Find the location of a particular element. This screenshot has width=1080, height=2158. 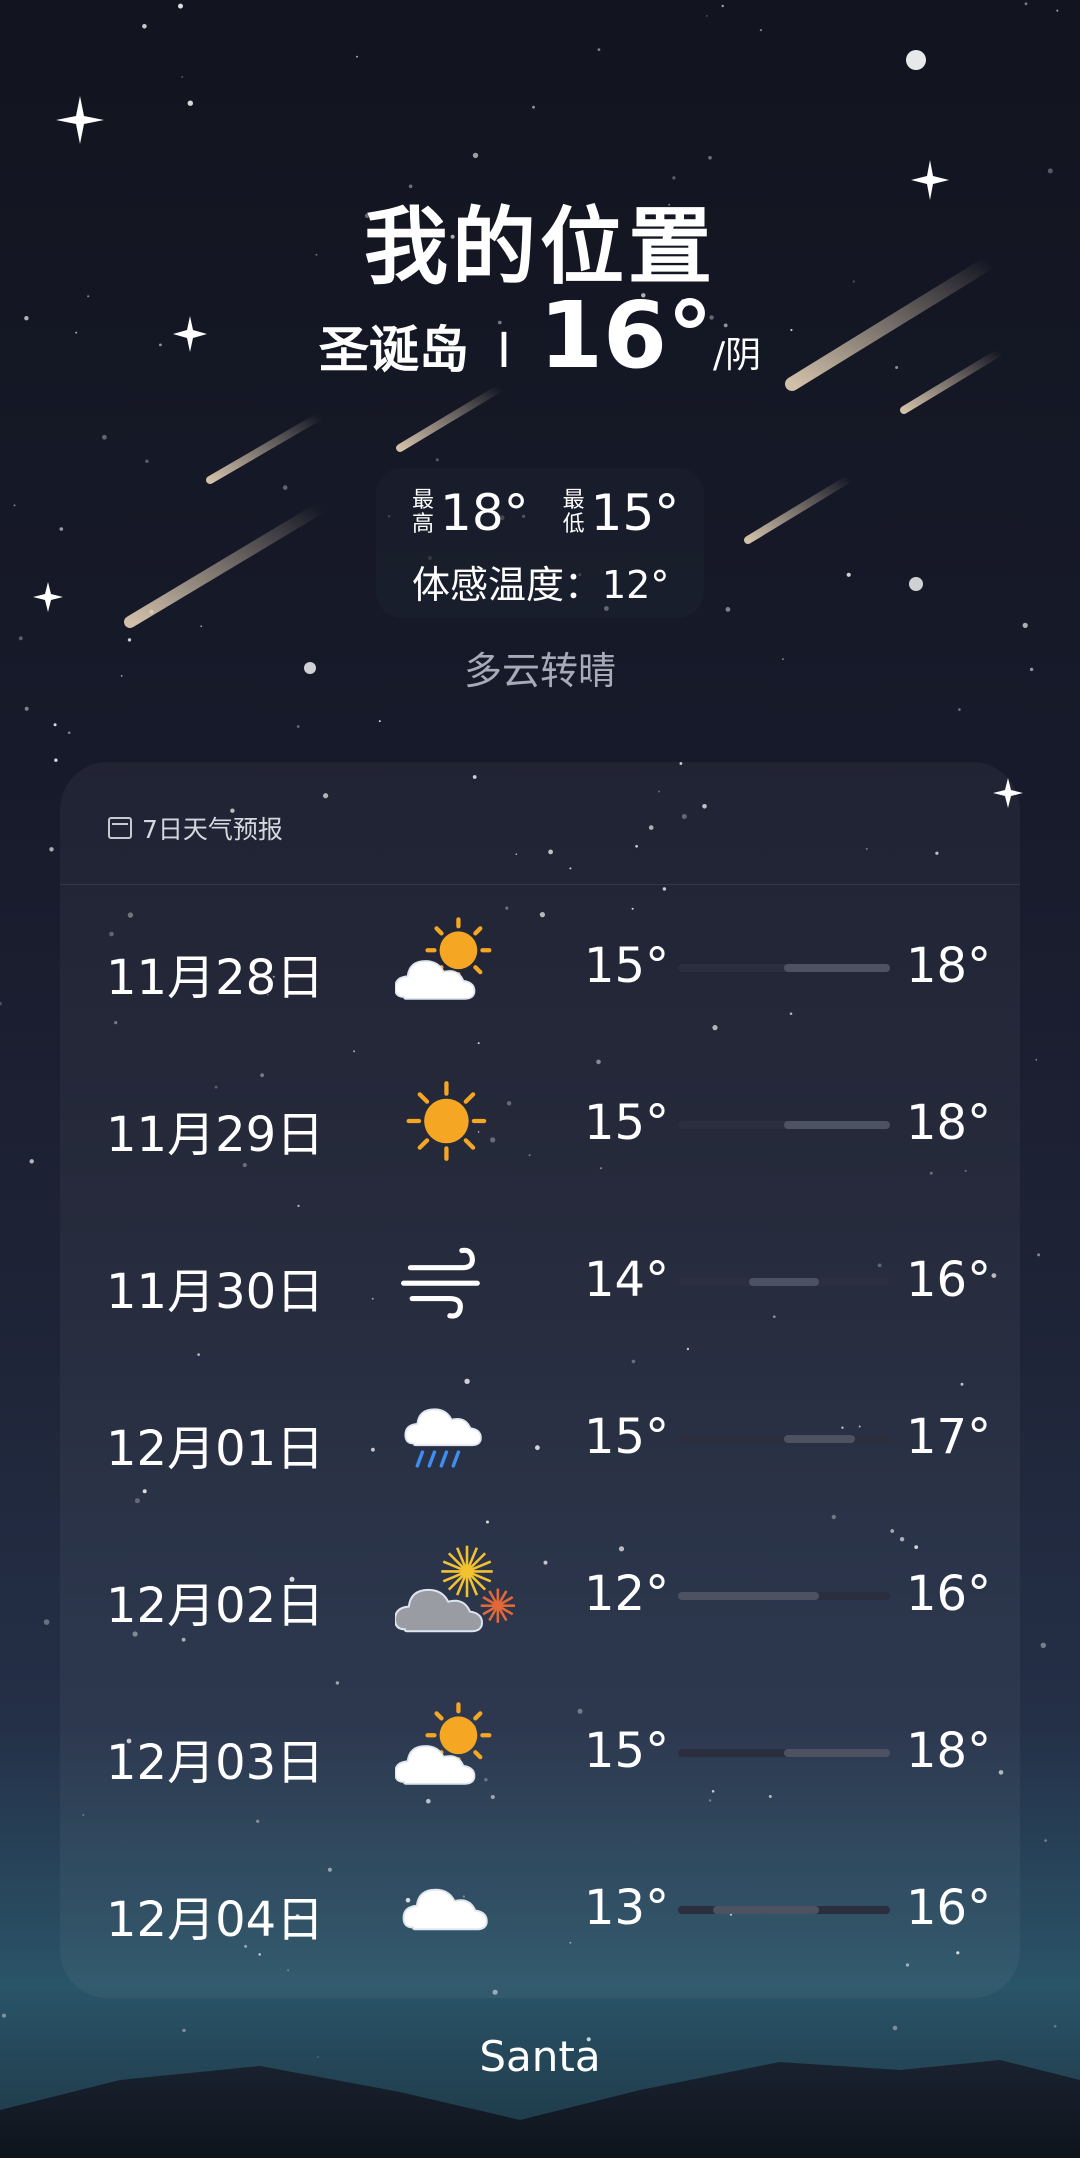

current-temperature: 16° is located at coordinates (626, 335).